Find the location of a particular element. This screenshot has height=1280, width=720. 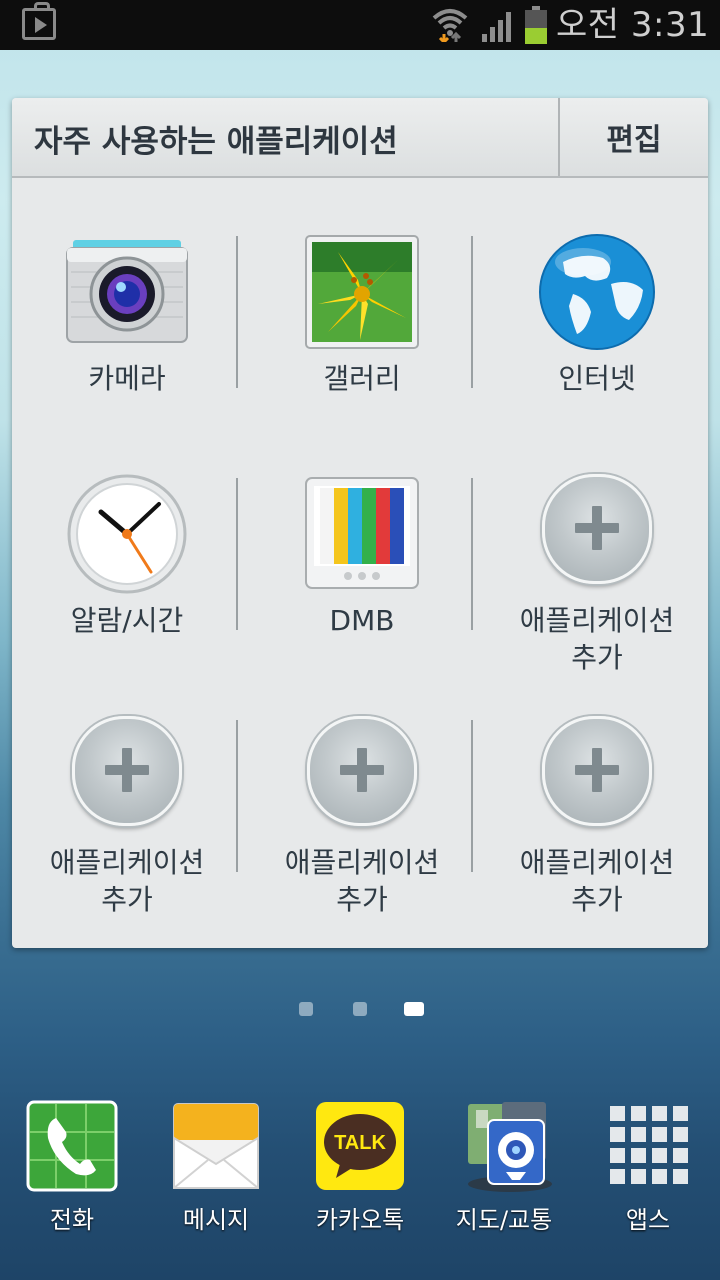

page-indicator is located at coordinates (360, 1010).